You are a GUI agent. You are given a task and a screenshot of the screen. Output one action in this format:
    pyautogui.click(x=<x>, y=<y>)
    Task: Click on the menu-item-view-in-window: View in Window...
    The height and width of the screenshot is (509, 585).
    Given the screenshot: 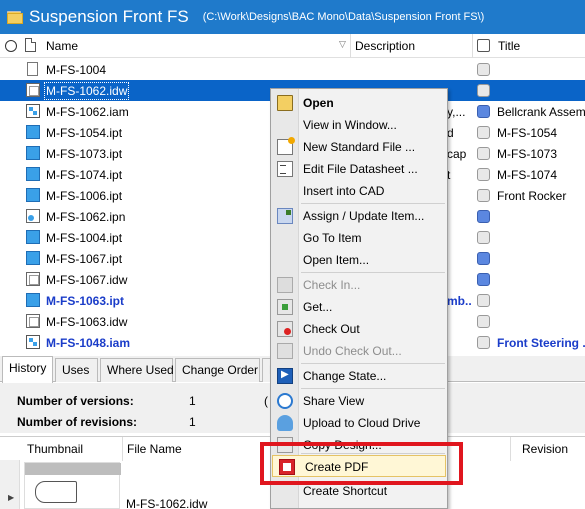 What is the action you would take?
    pyautogui.click(x=359, y=125)
    